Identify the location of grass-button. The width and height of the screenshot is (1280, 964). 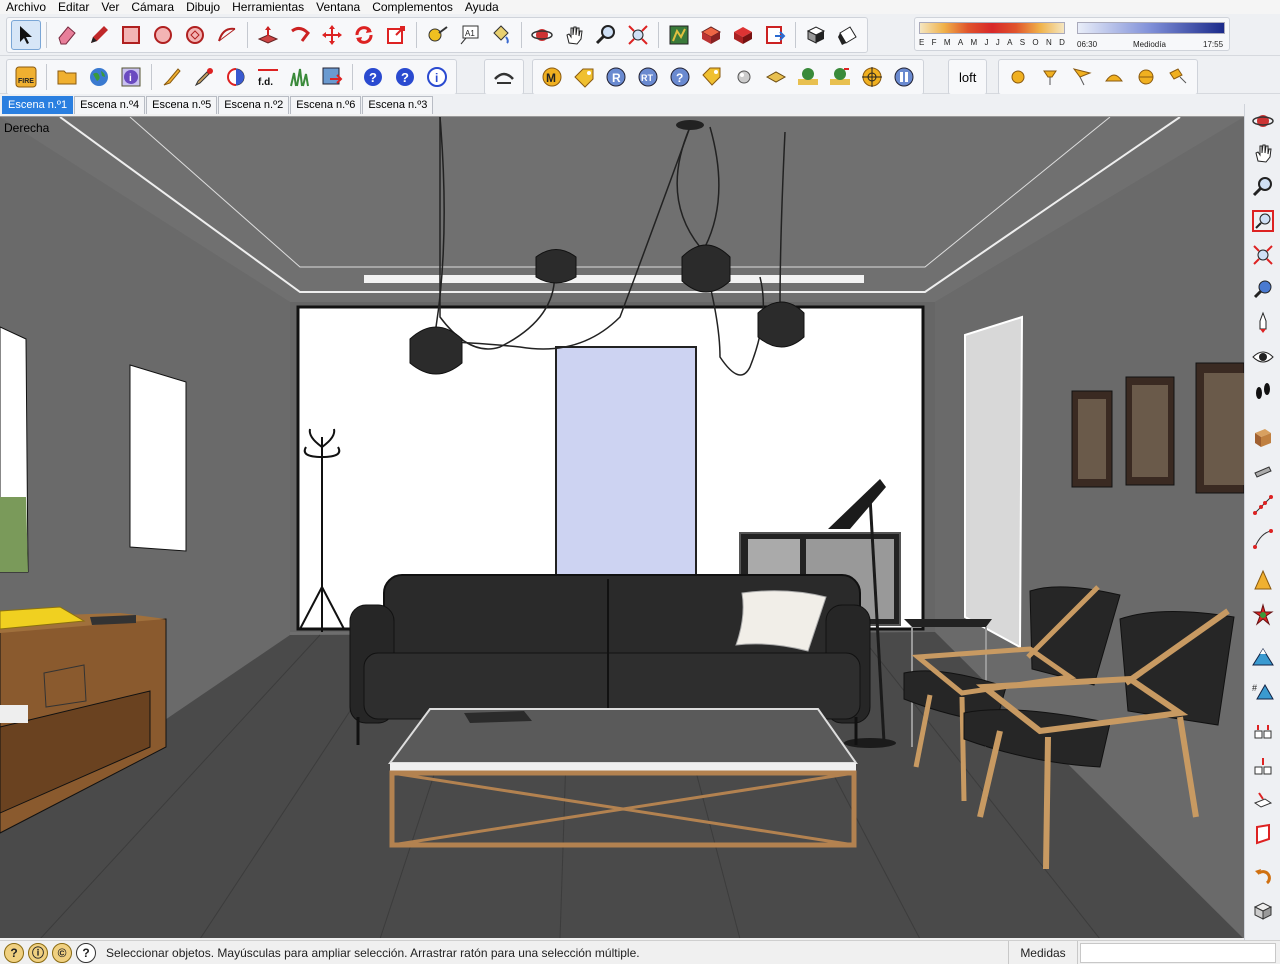
(300, 77).